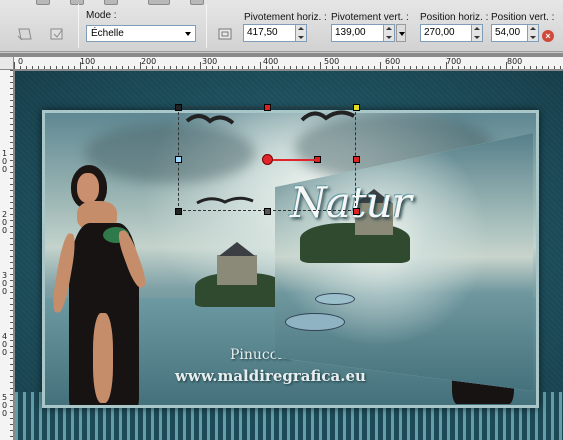 Image resolution: width=563 pixels, height=440 pixels. Describe the element at coordinates (532, 33) in the screenshot. I see `pos-v-spinner` at that location.